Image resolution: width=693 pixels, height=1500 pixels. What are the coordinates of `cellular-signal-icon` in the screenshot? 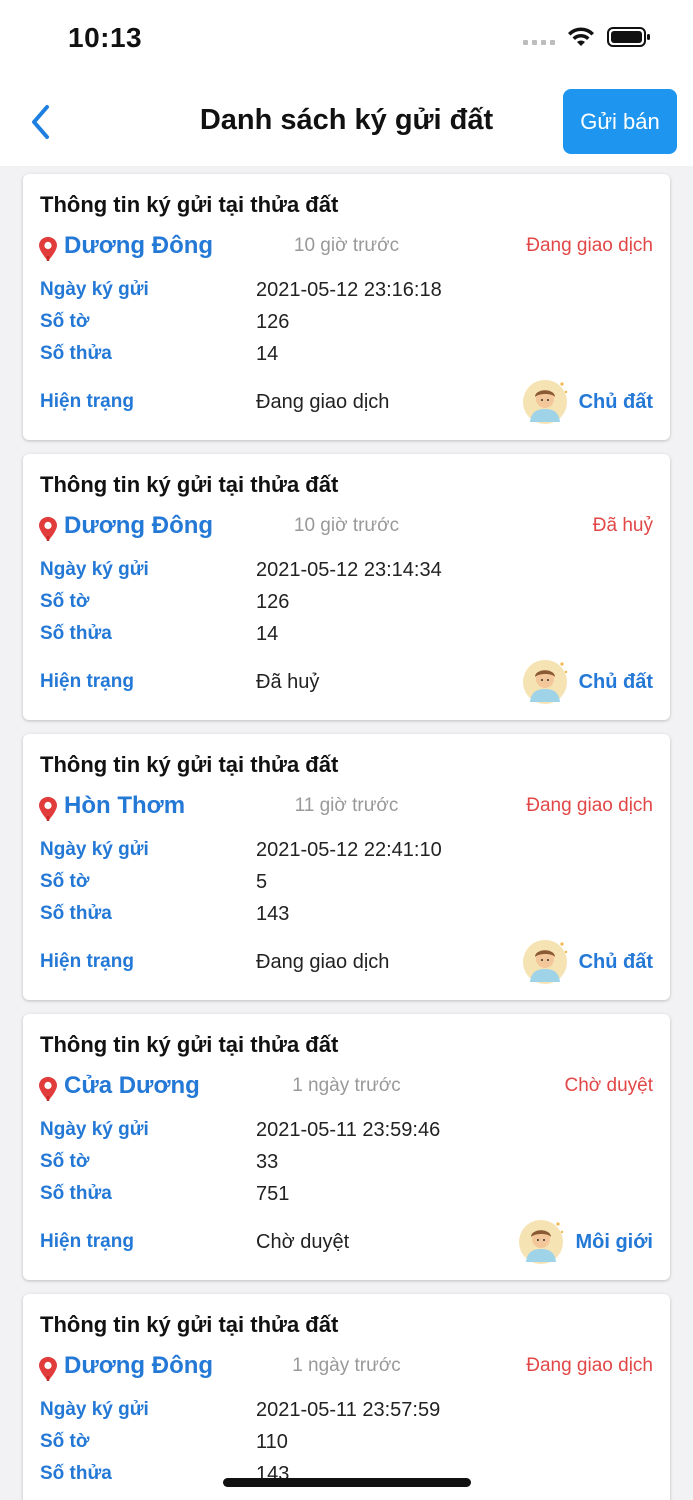 It's located at (539, 37).